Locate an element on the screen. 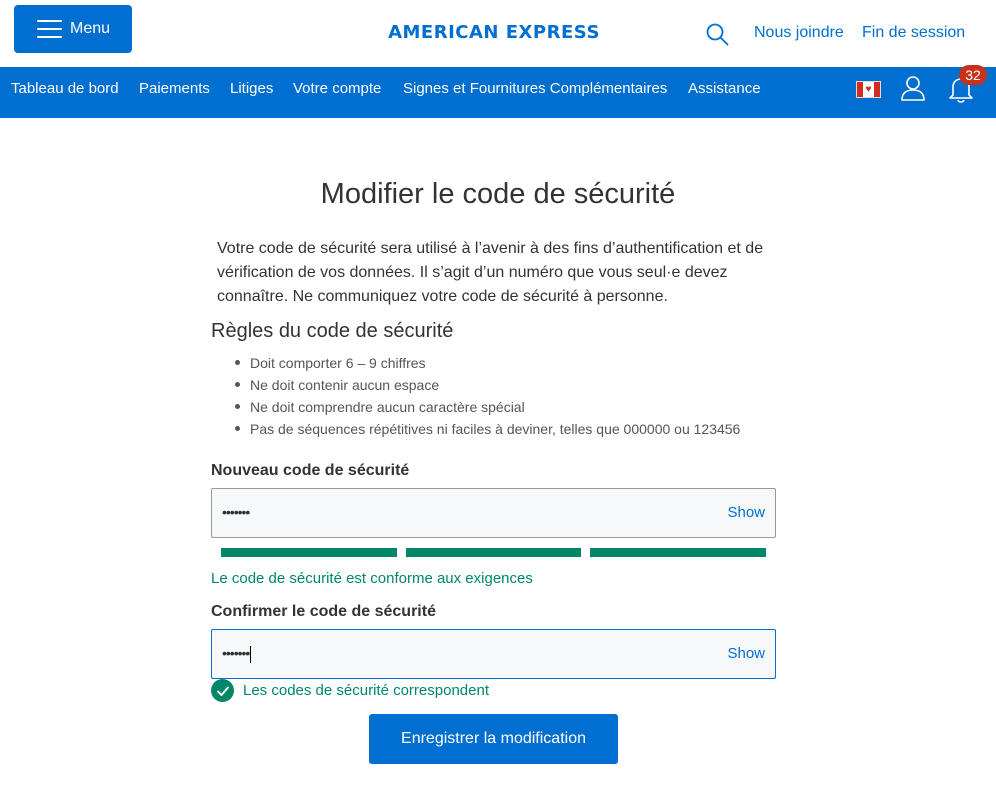 This screenshot has width=996, height=794. confirm-code-input: ••••••• Show is located at coordinates (493, 654).